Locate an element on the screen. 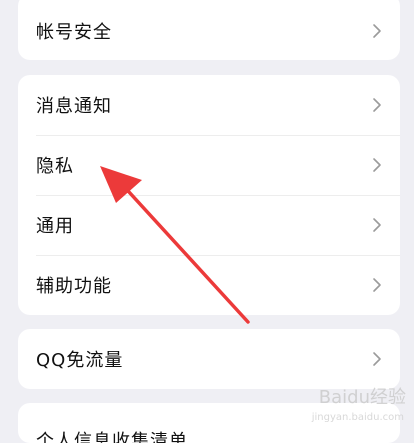 The height and width of the screenshot is (443, 414). watermark-logo: Baidu经验 is located at coordinates (362, 397).